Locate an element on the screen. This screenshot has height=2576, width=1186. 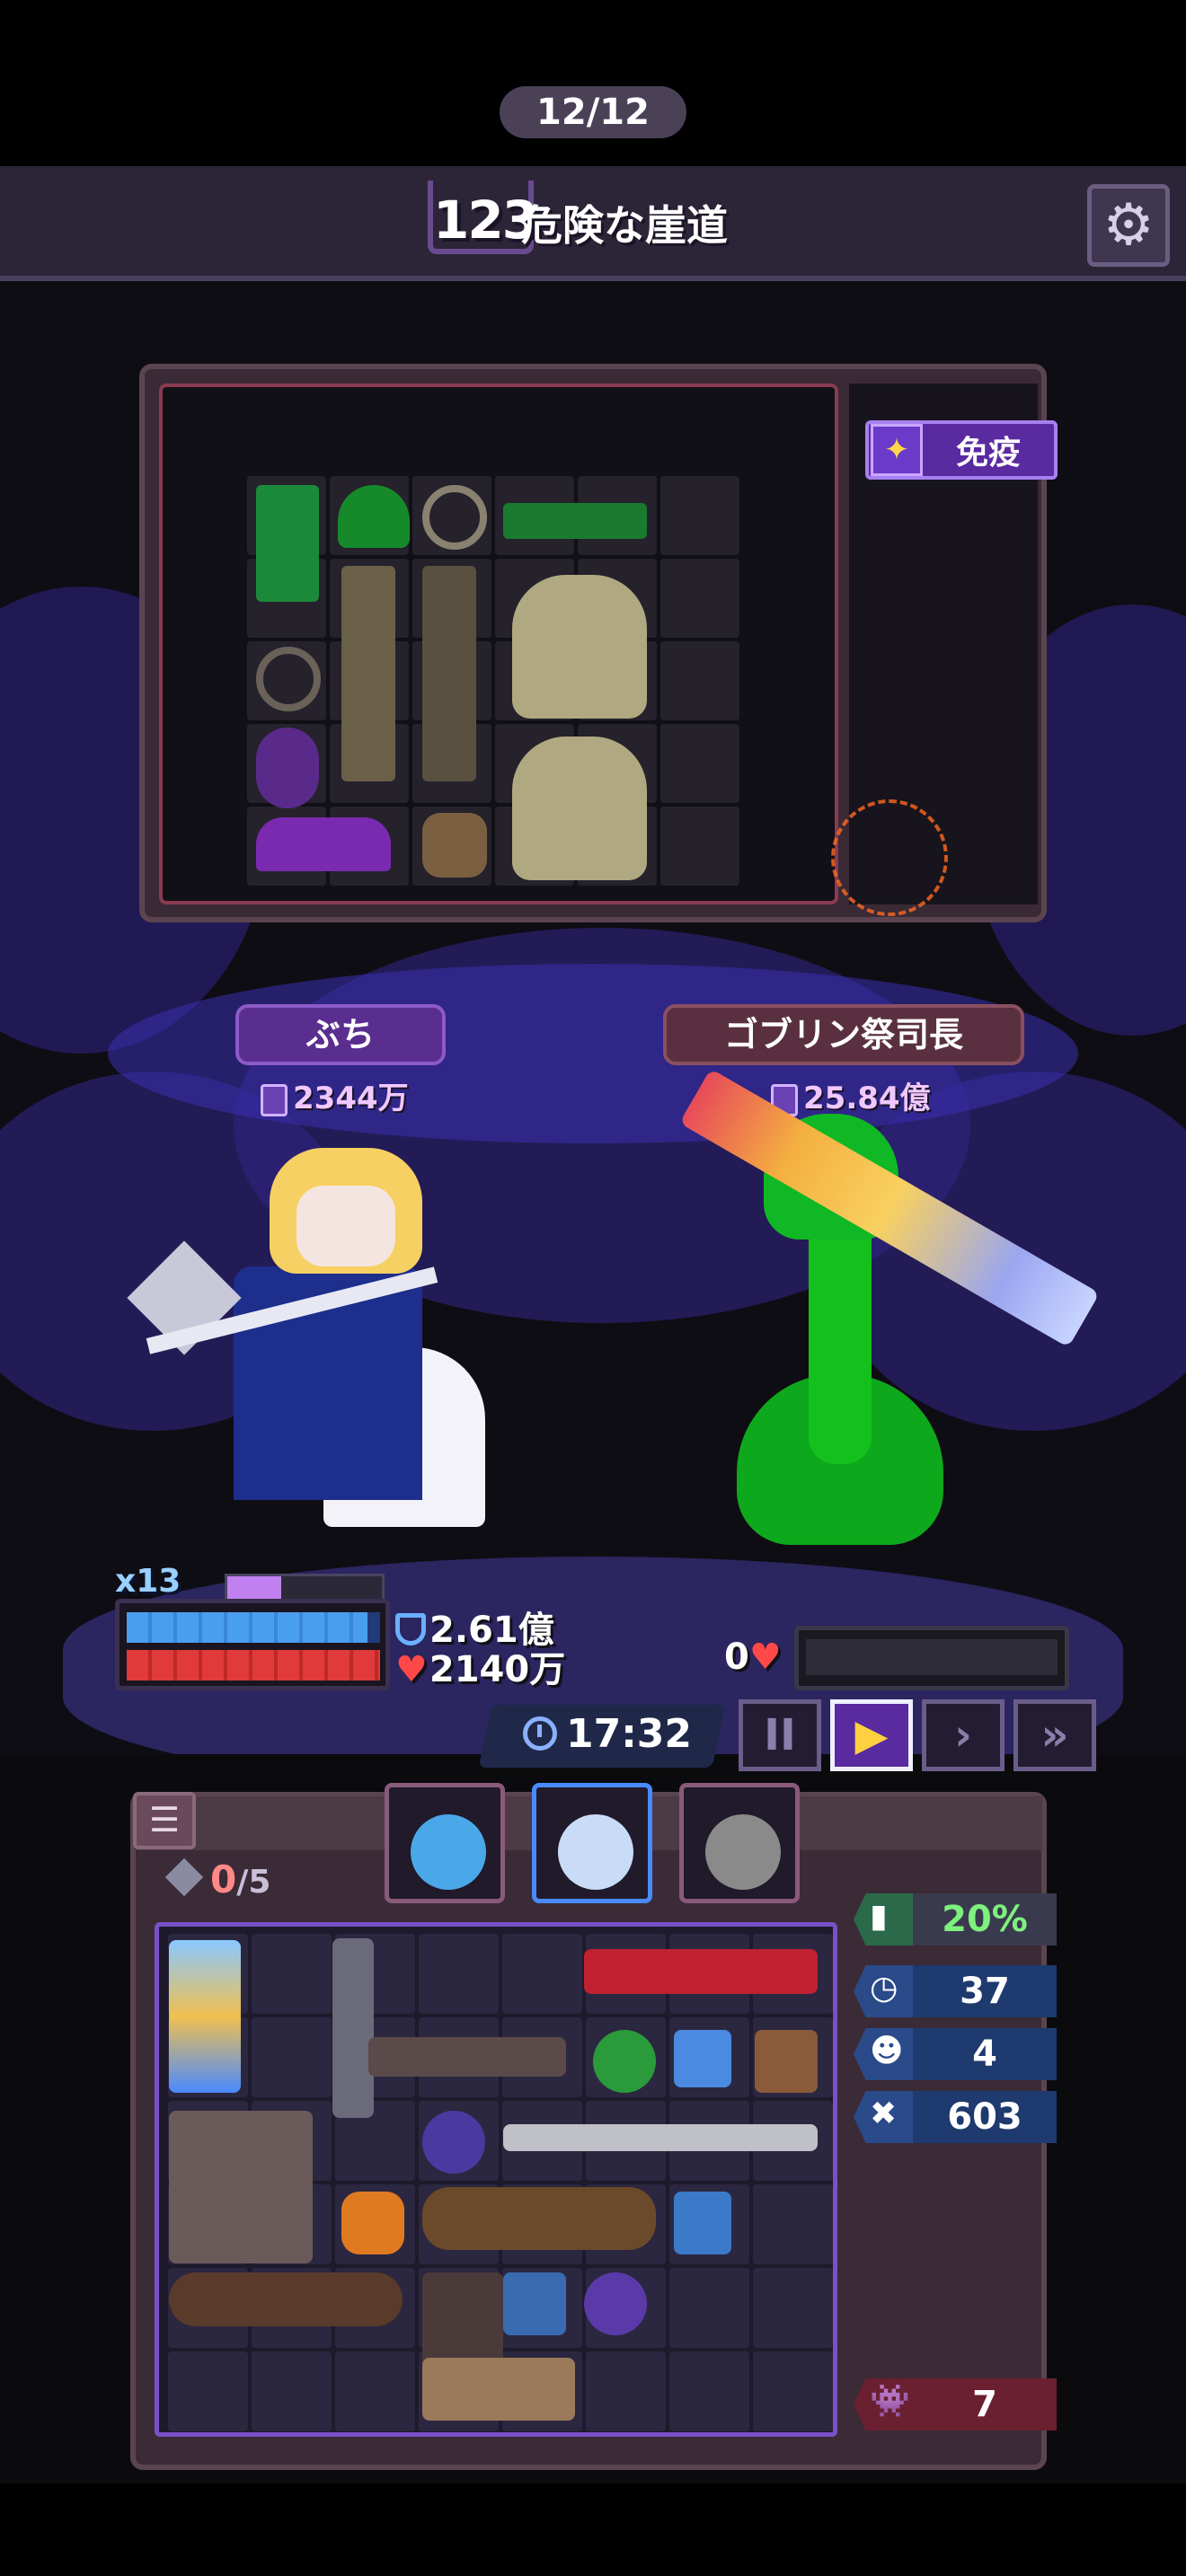
immune-badge: ✦ 免疫 is located at coordinates (961, 450).